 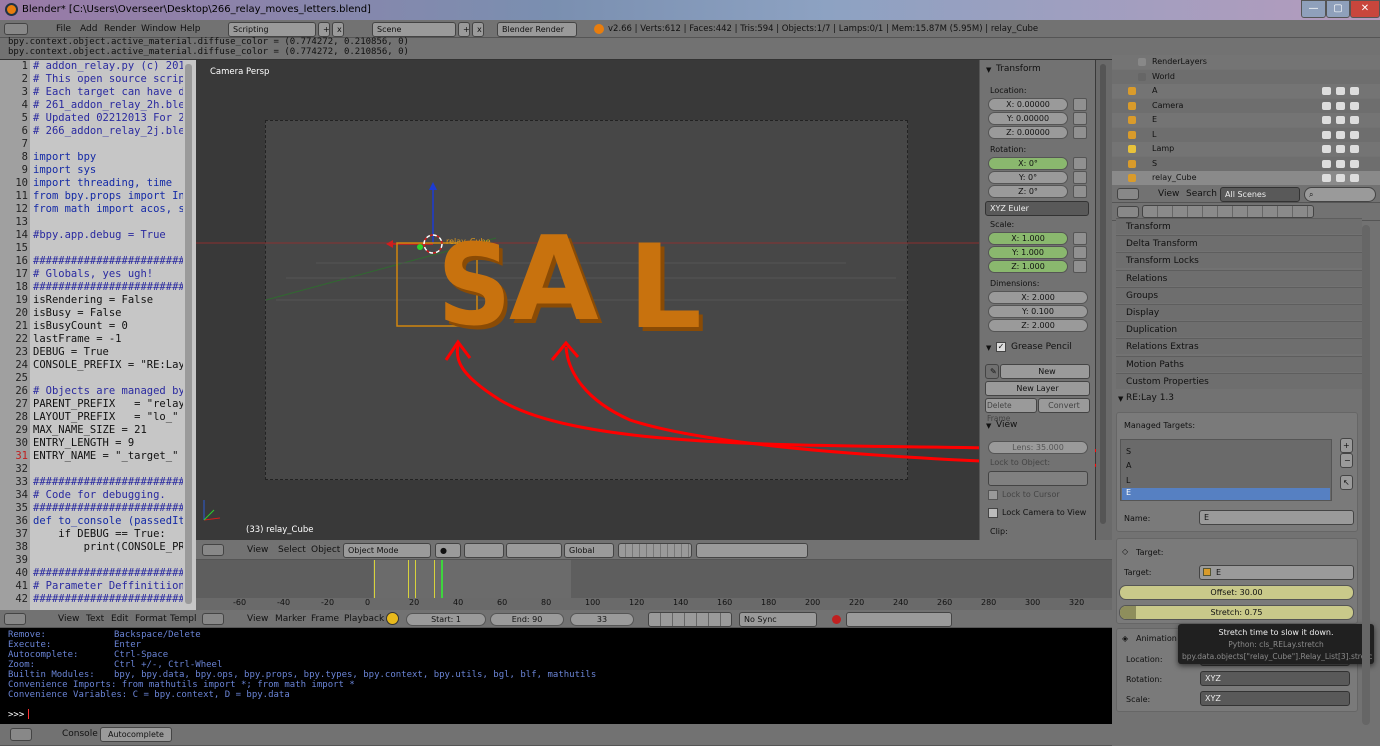 I want to click on menu-search: Search, so click(x=1201, y=194).